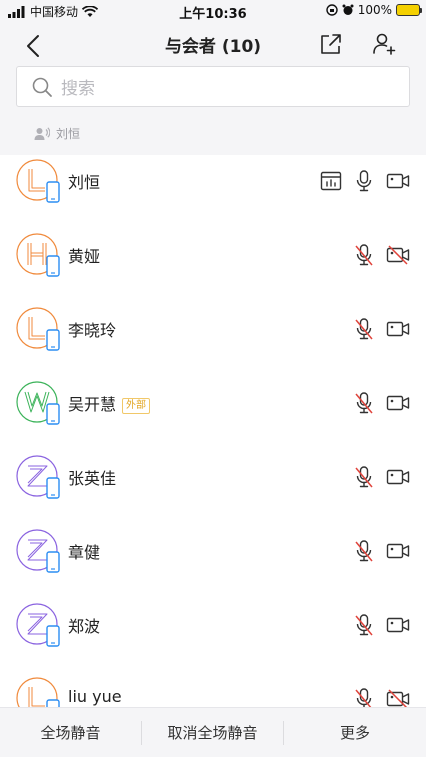  What do you see at coordinates (213, 86) in the screenshot?
I see `search-input: 搜索` at bounding box center [213, 86].